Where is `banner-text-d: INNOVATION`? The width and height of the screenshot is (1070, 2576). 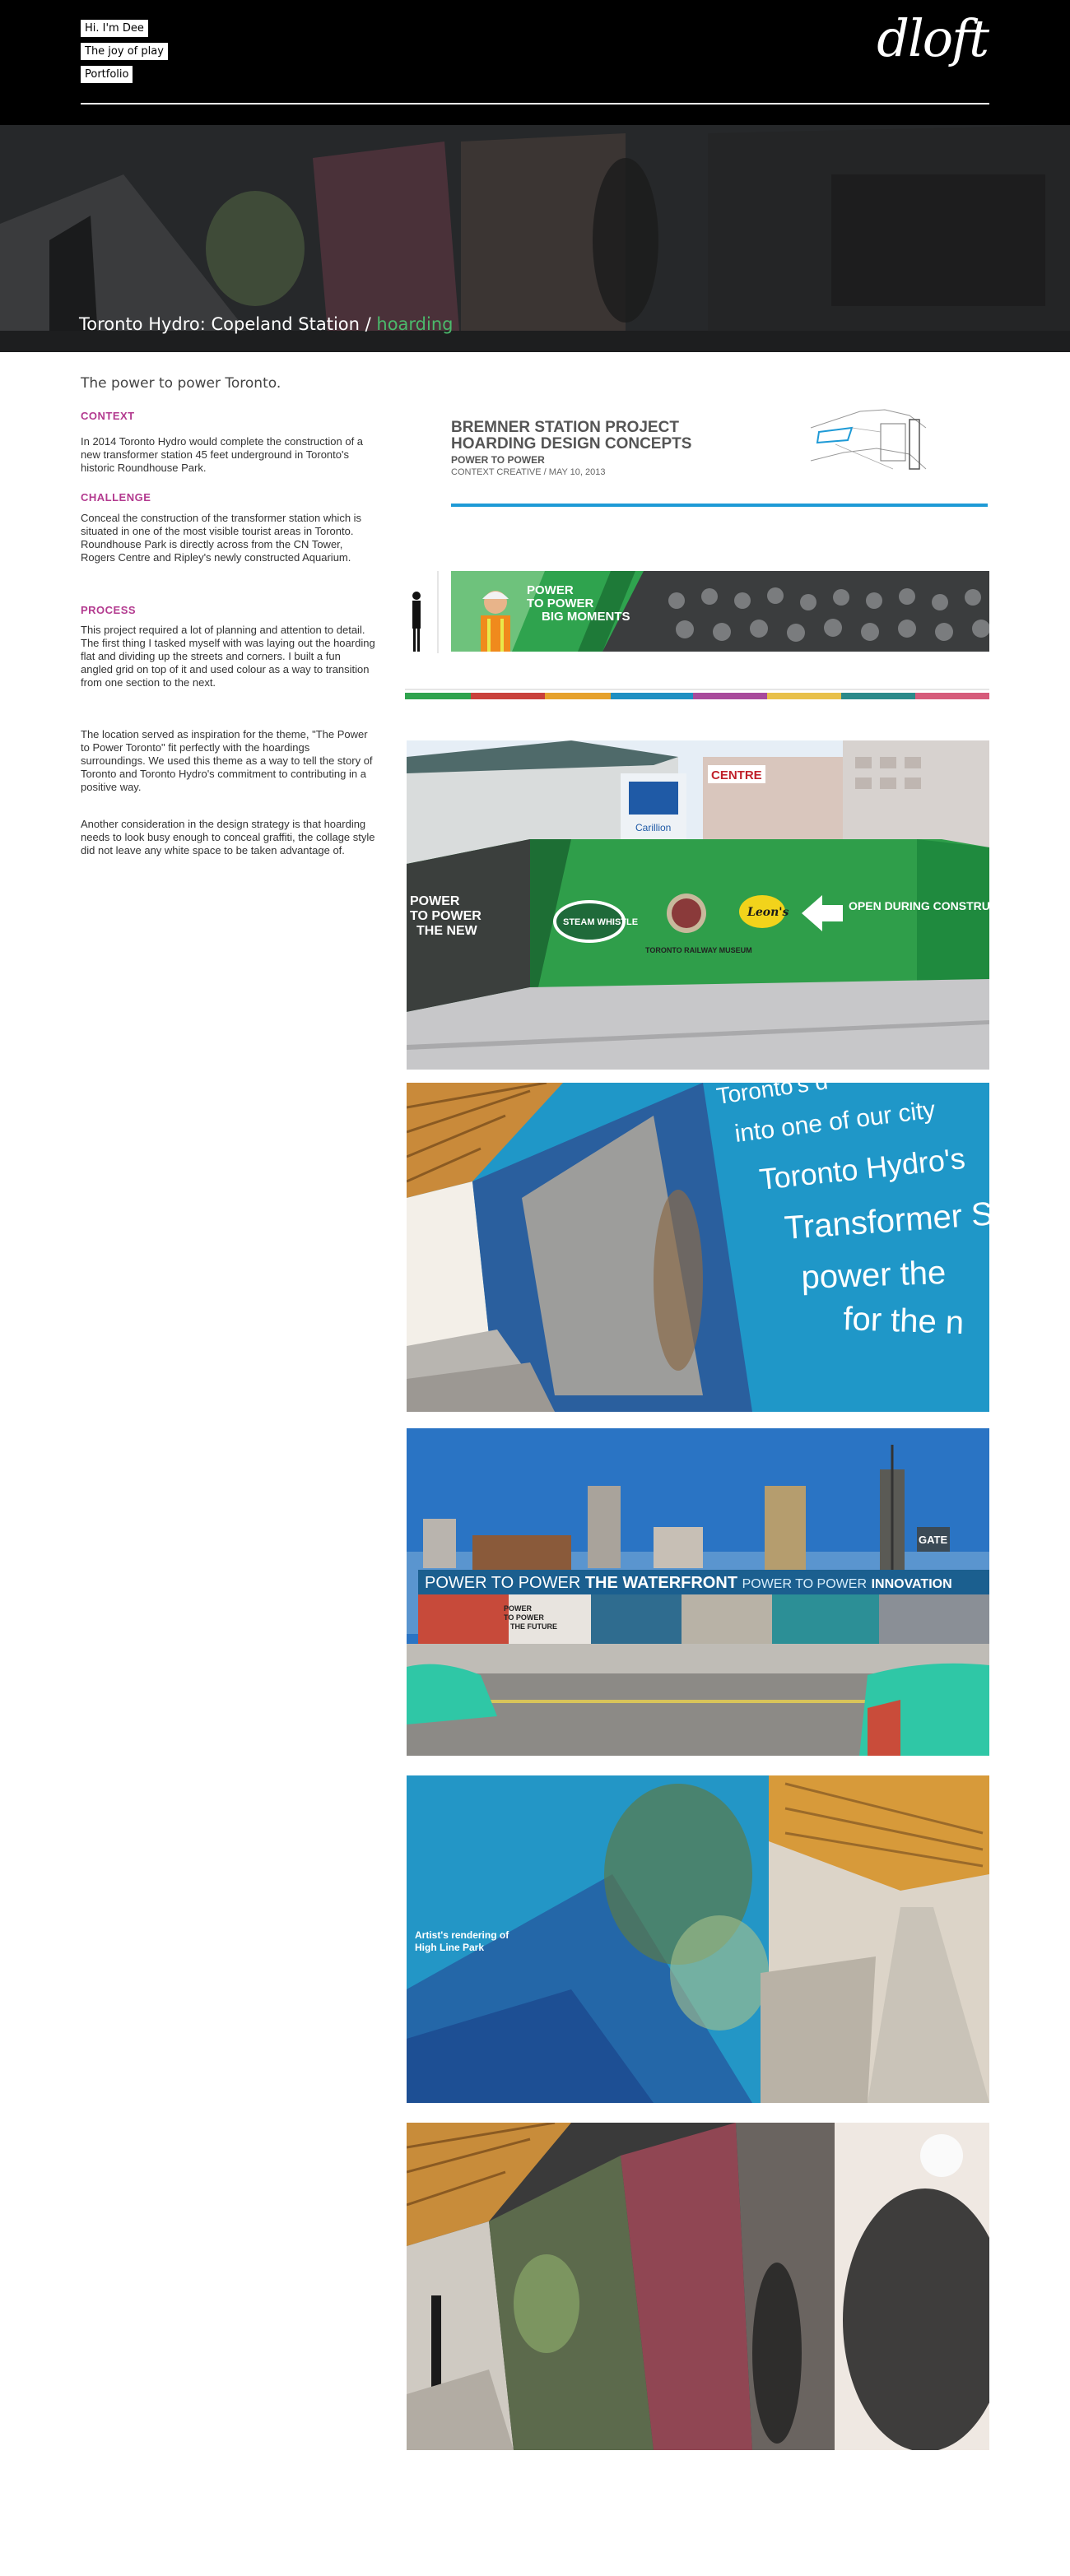 banner-text-d: INNOVATION is located at coordinates (912, 1584).